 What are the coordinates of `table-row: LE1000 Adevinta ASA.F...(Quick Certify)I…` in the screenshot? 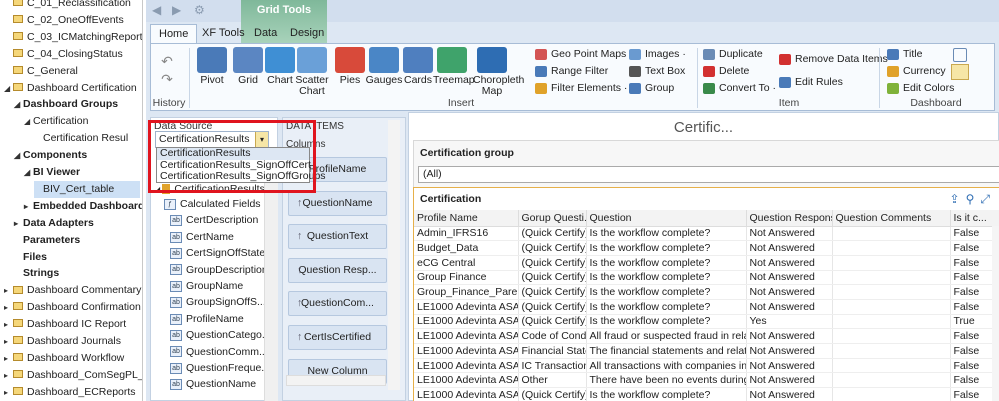 It's located at (706, 394).